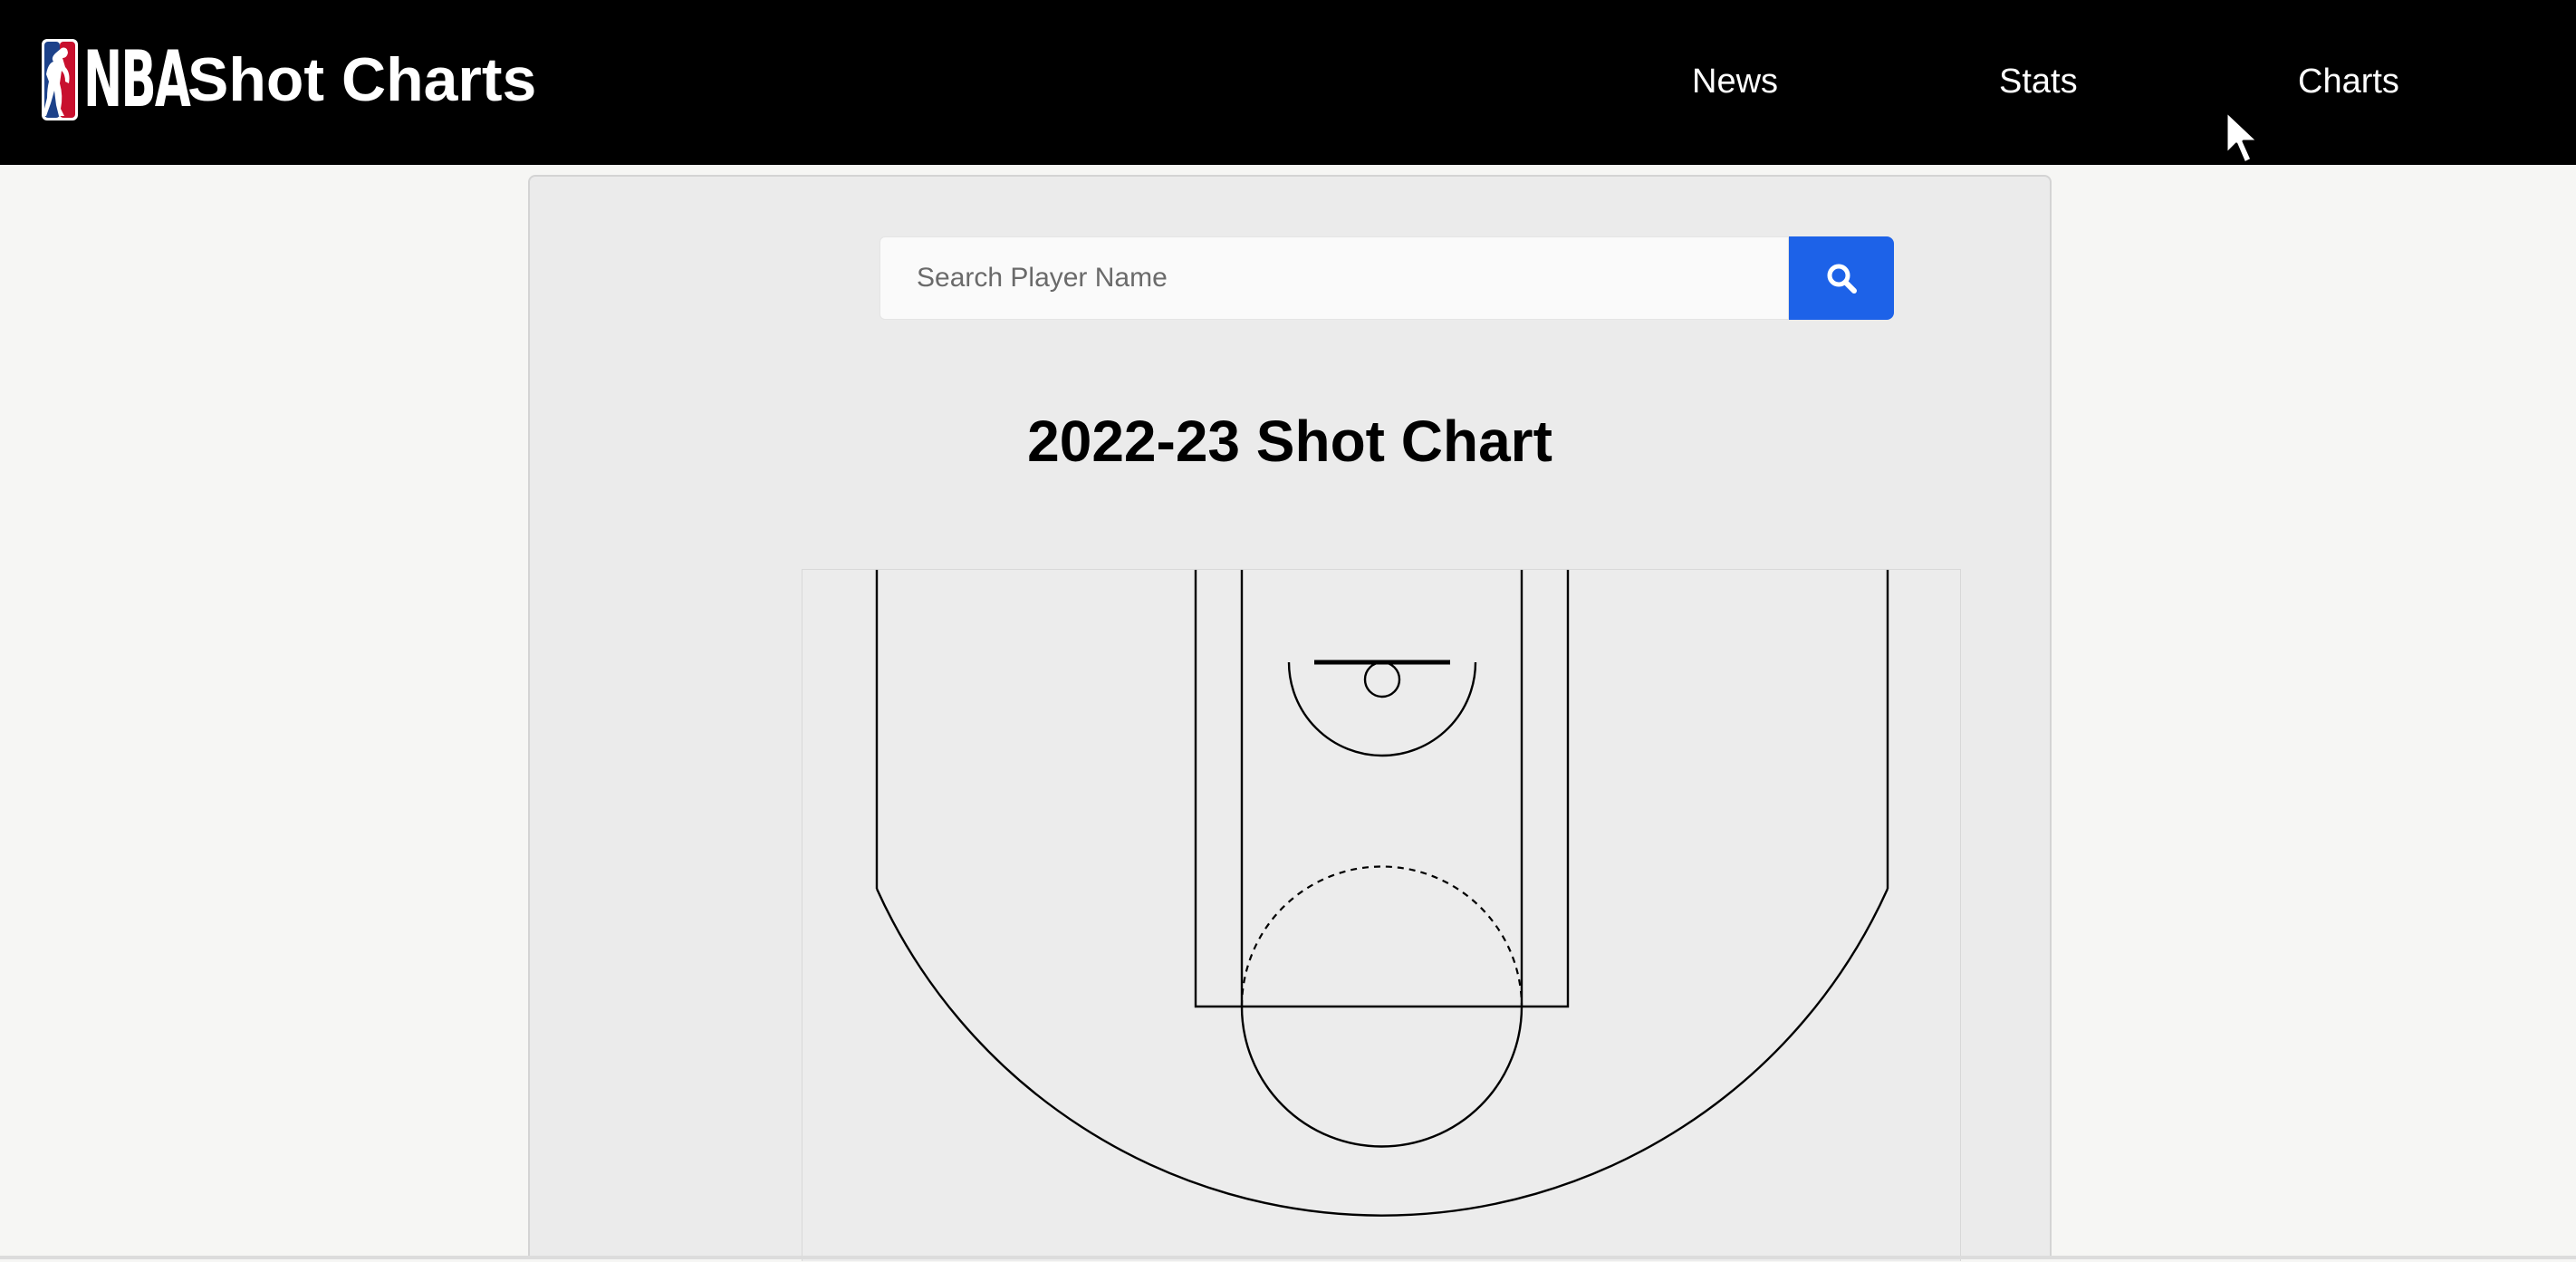 This screenshot has width=2576, height=1262. What do you see at coordinates (1382, 789) in the screenshot?
I see `outer-lane` at bounding box center [1382, 789].